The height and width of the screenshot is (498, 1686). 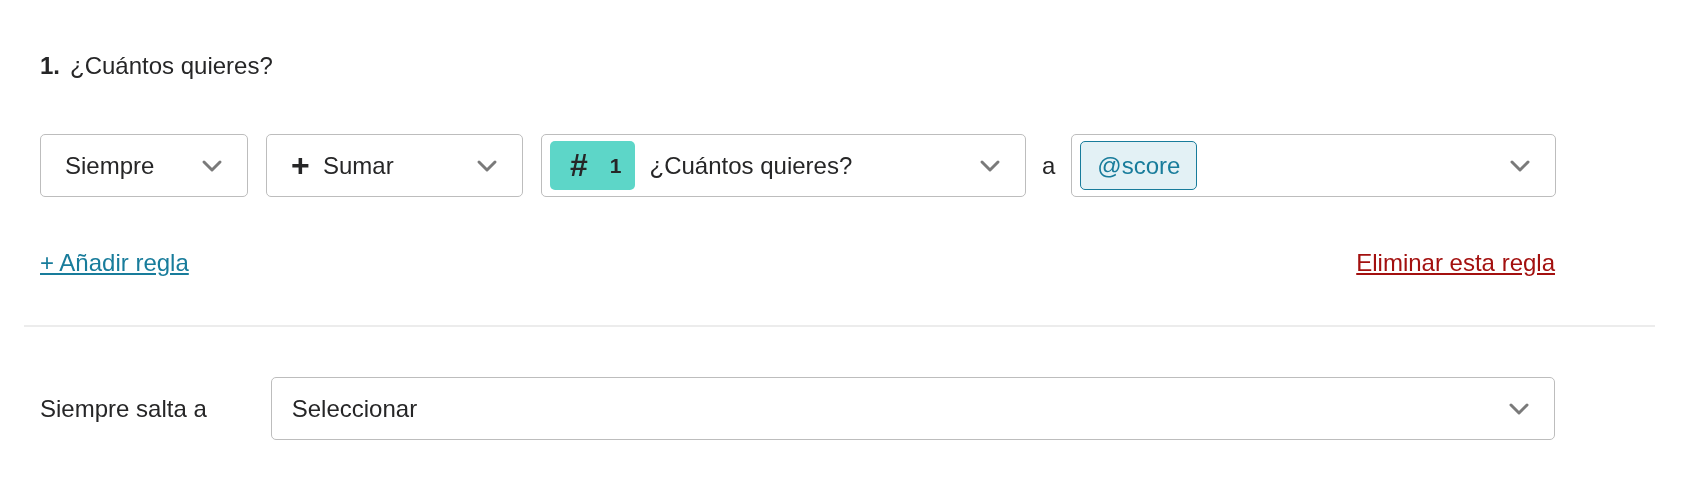 What do you see at coordinates (50, 66) in the screenshot?
I see `question-number: 1.` at bounding box center [50, 66].